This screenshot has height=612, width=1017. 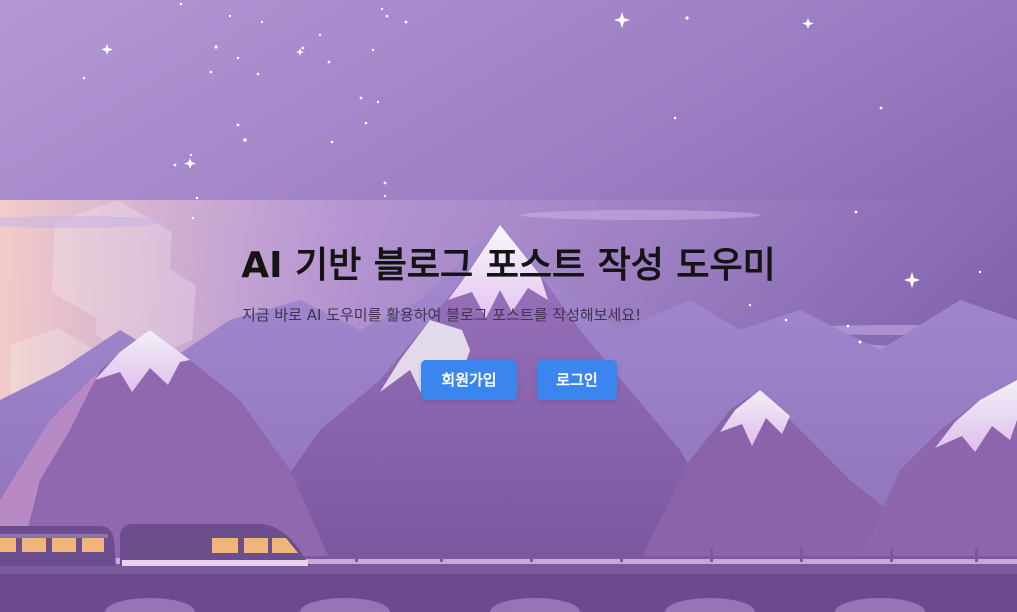 What do you see at coordinates (508, 265) in the screenshot?
I see `page-title: AI 기반 블로그 포스트 작성 도우미` at bounding box center [508, 265].